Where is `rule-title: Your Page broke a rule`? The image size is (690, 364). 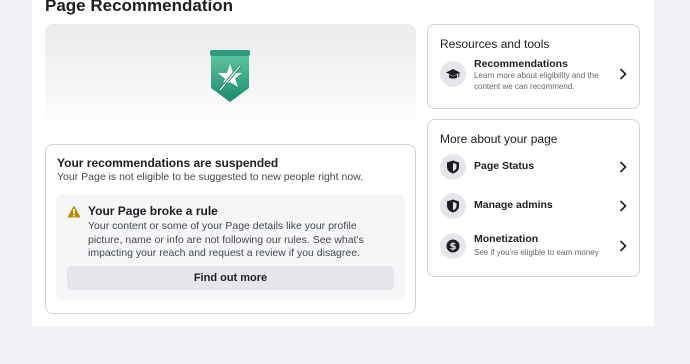 rule-title: Your Page broke a rule is located at coordinates (153, 211).